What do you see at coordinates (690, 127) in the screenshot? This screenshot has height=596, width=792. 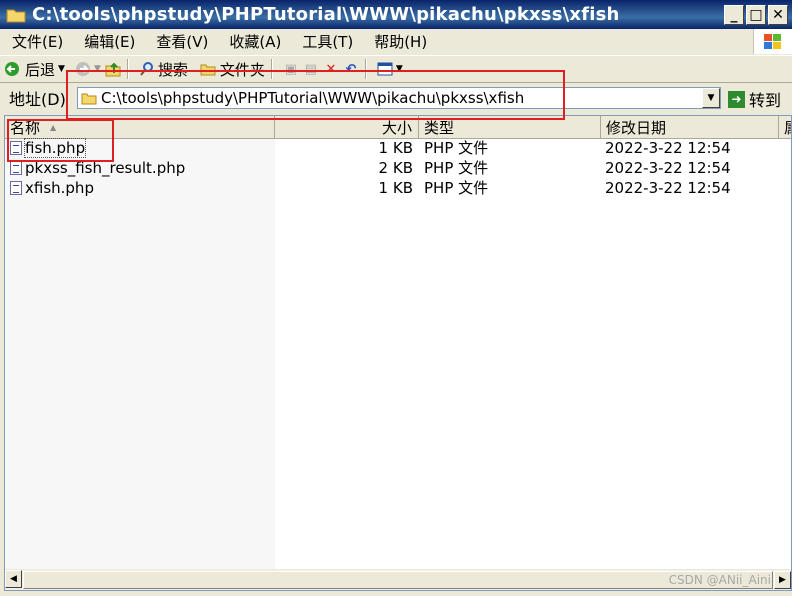 I see `column-header-modified: 修改日期` at bounding box center [690, 127].